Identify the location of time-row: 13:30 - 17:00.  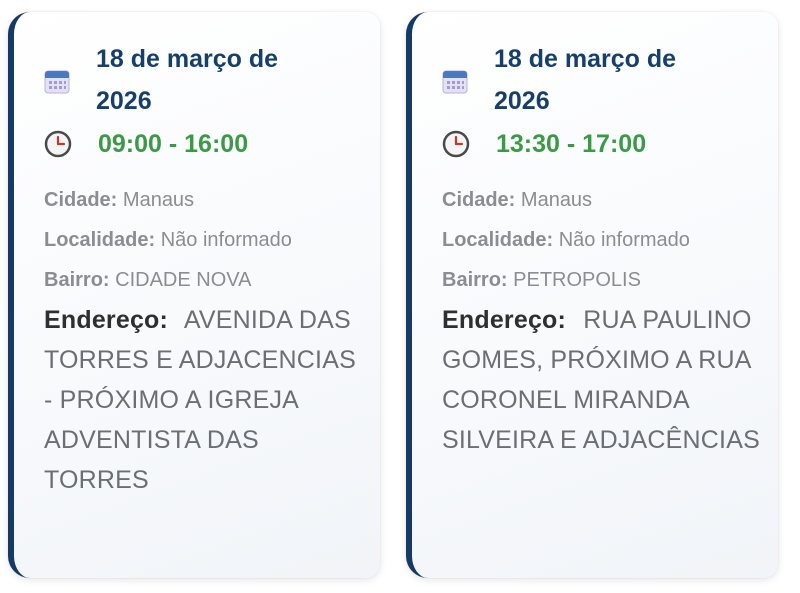
(601, 144).